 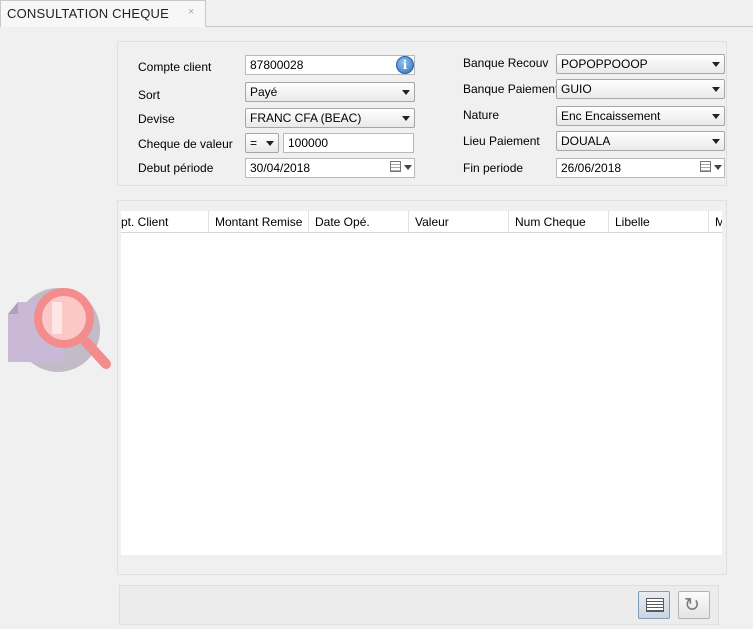 What do you see at coordinates (61, 328) in the screenshot?
I see `search-document-icon` at bounding box center [61, 328].